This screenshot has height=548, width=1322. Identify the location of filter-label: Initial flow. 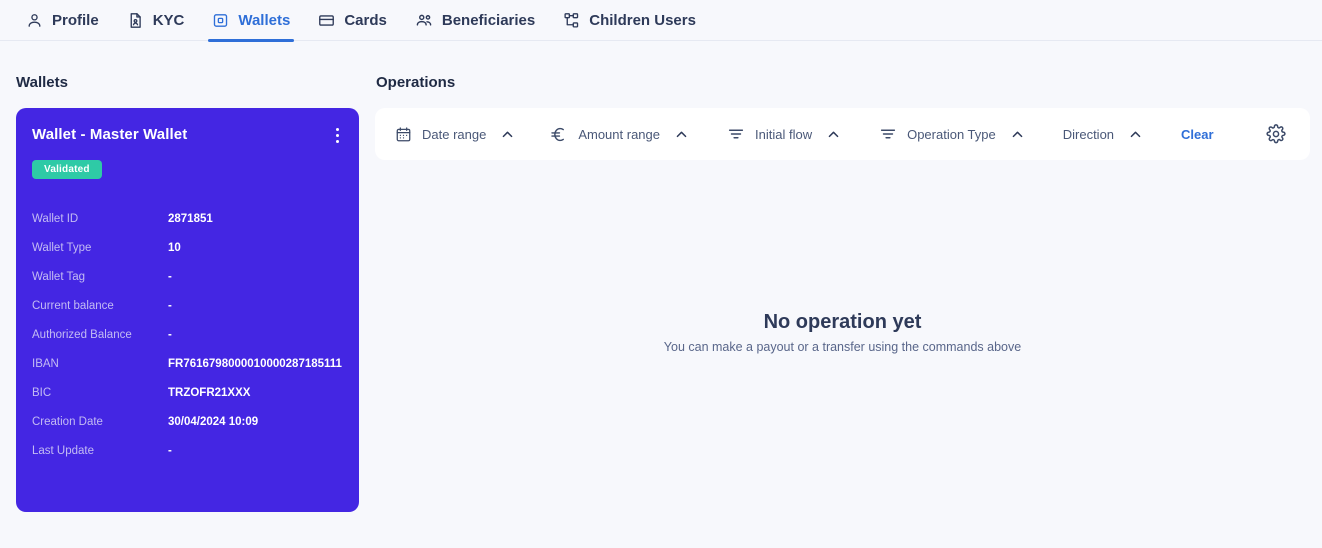
(784, 134).